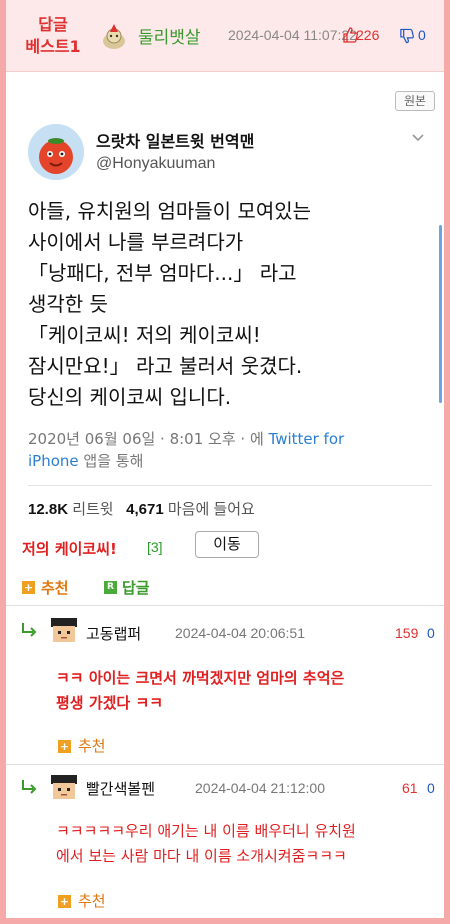 The height and width of the screenshot is (924, 450). What do you see at coordinates (114, 36) in the screenshot?
I see `level-icon` at bounding box center [114, 36].